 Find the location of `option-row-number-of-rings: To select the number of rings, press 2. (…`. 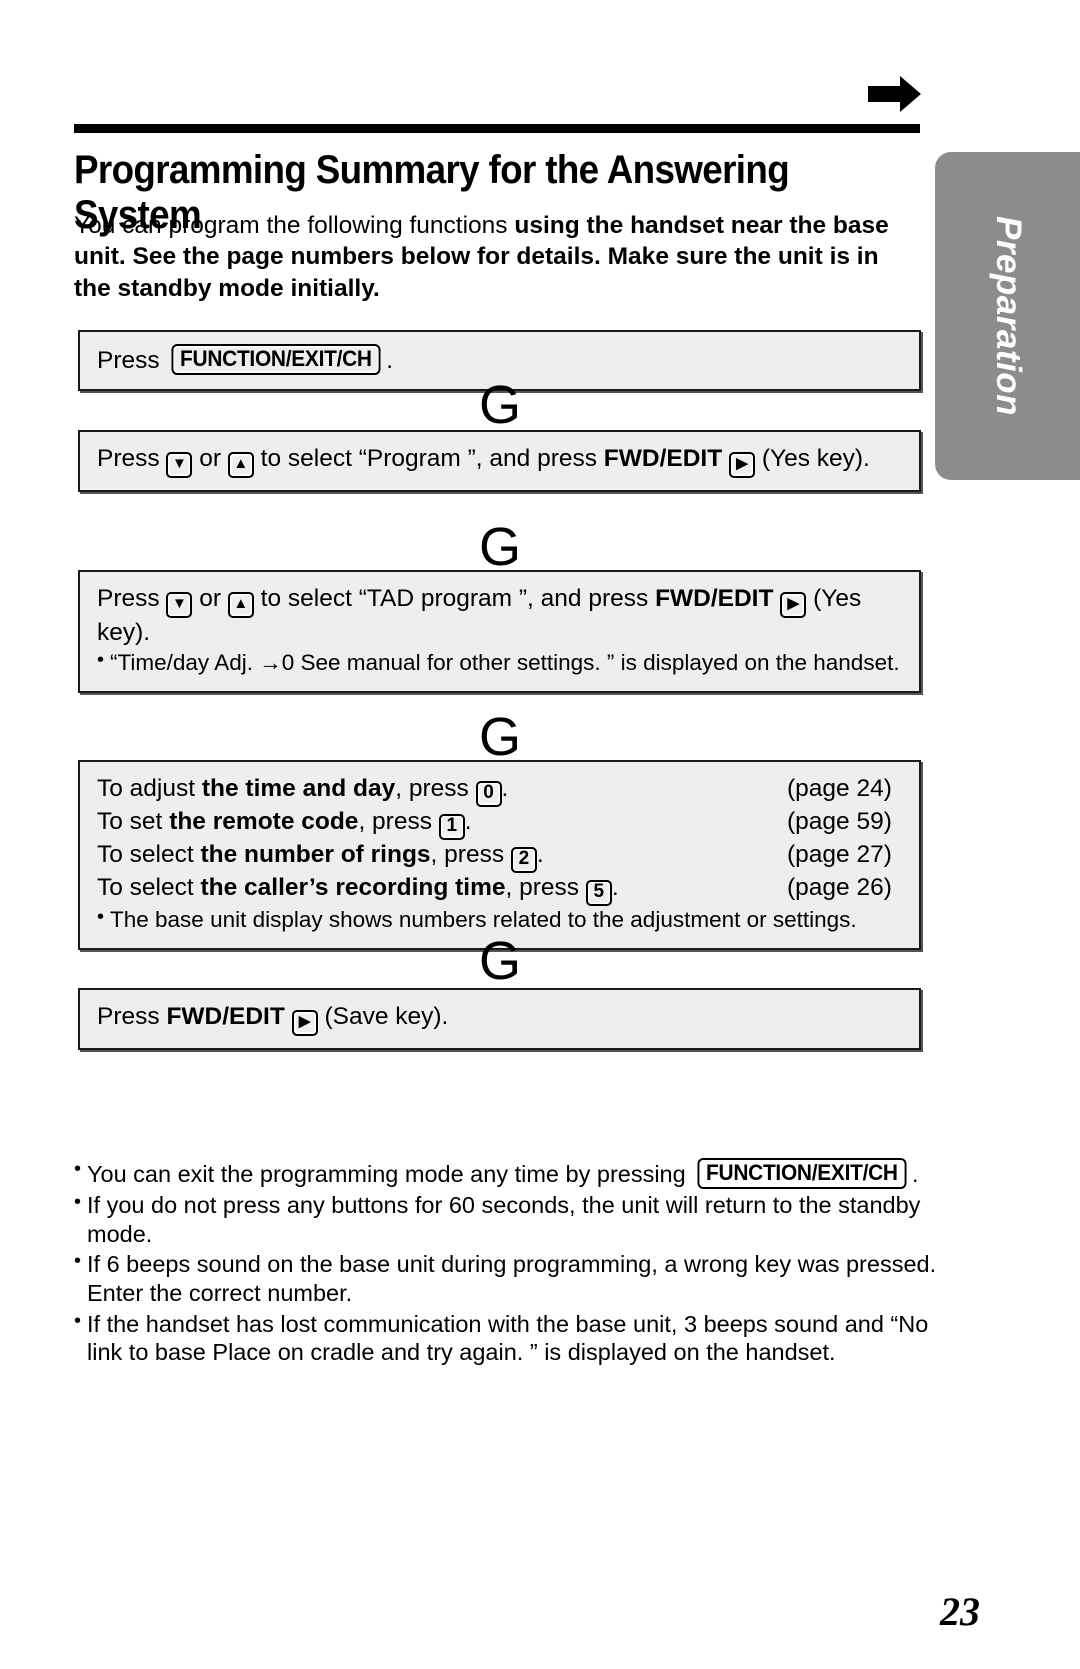

option-row-number-of-rings: To select the number of rings, press 2. (… is located at coordinates (500, 856).